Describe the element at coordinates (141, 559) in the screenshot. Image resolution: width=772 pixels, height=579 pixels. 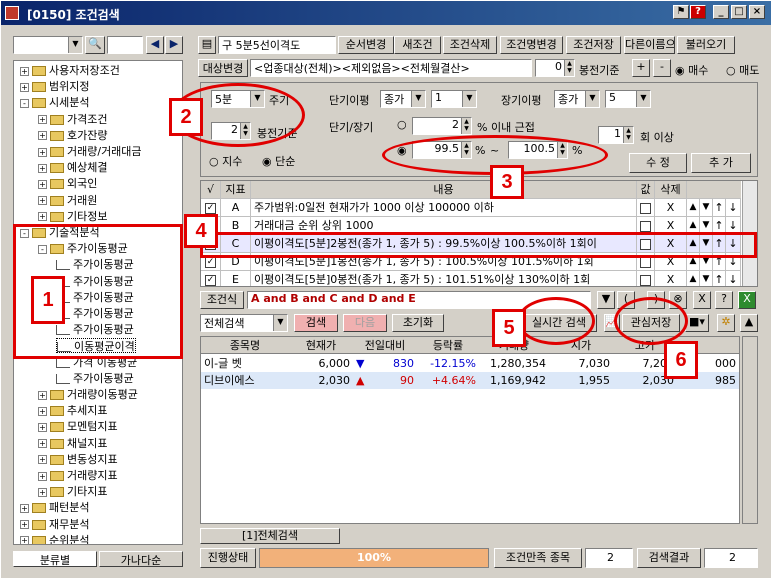
I see `tab-alphabetical: 가나다순` at that location.